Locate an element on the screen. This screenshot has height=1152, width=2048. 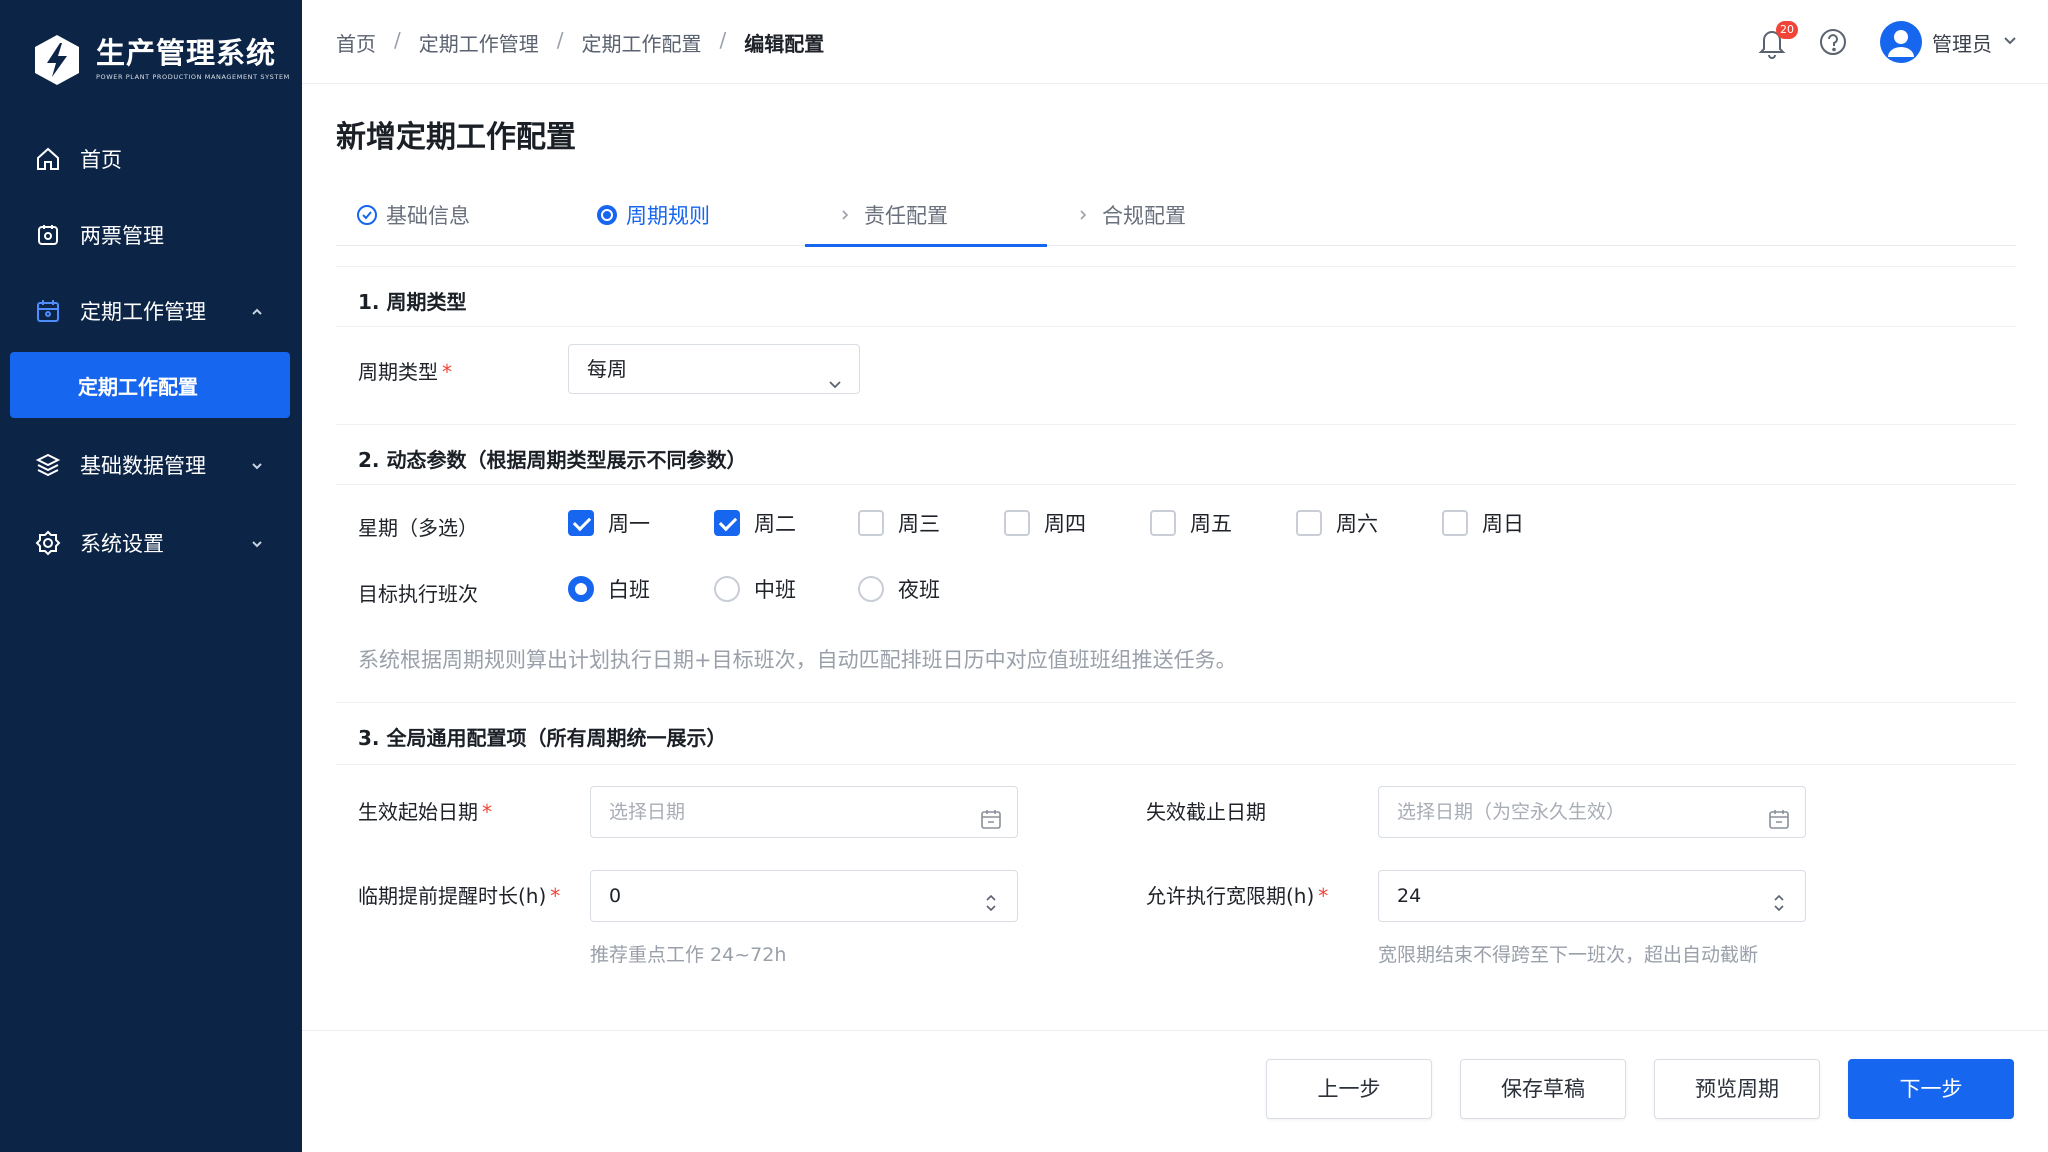
checkbox-friday: 周五 is located at coordinates (1191, 523).